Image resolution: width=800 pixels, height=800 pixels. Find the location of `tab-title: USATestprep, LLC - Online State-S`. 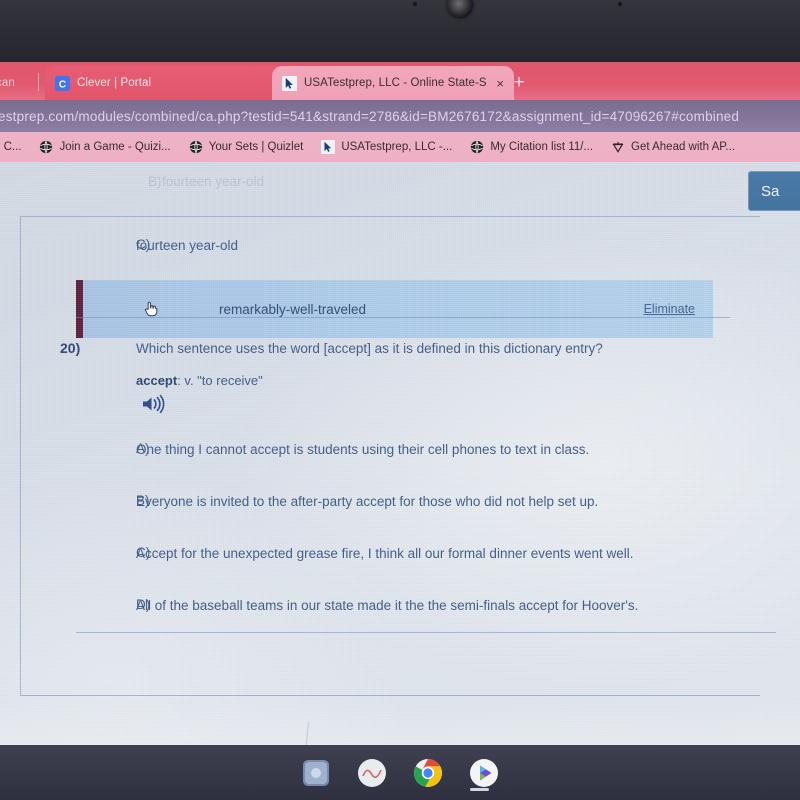

tab-title: USATestprep, LLC - Online State-S is located at coordinates (395, 83).